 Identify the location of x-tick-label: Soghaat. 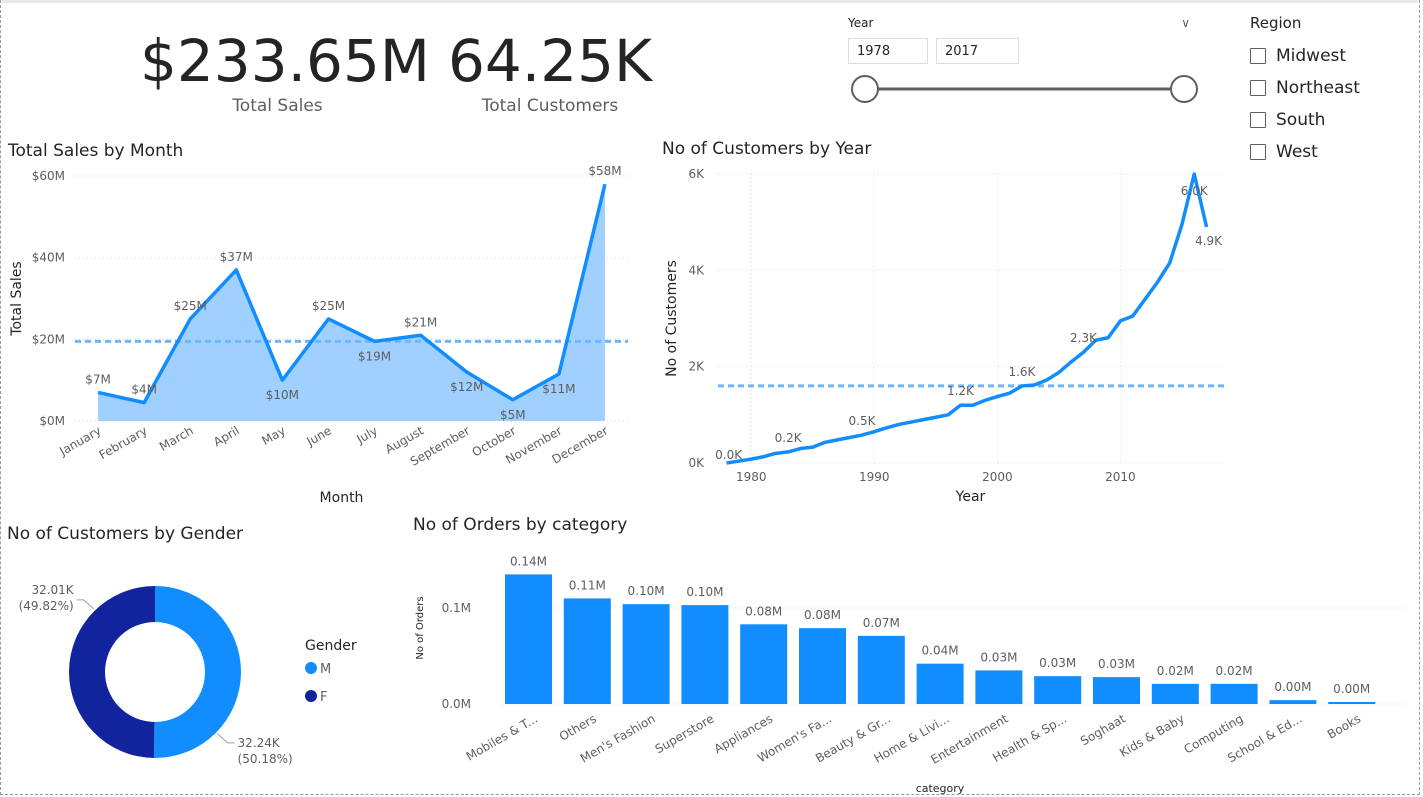
(1103, 729).